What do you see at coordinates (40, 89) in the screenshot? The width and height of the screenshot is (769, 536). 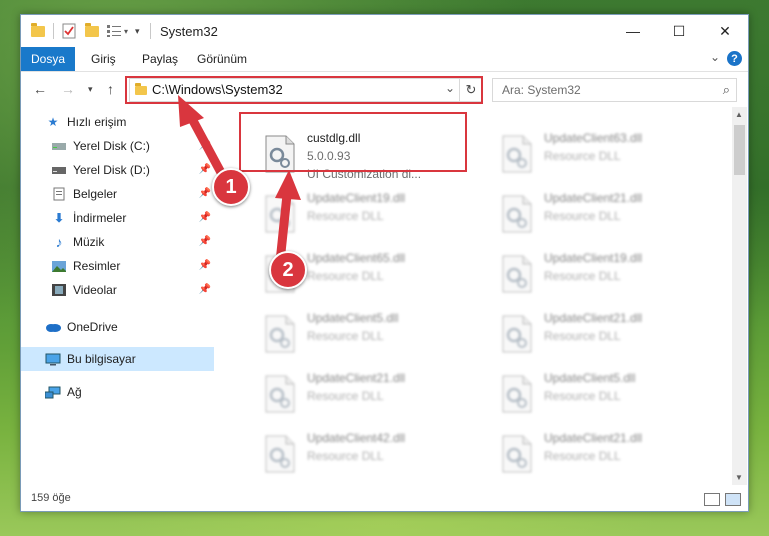 I see `back-arrow-icon: ←` at bounding box center [40, 89].